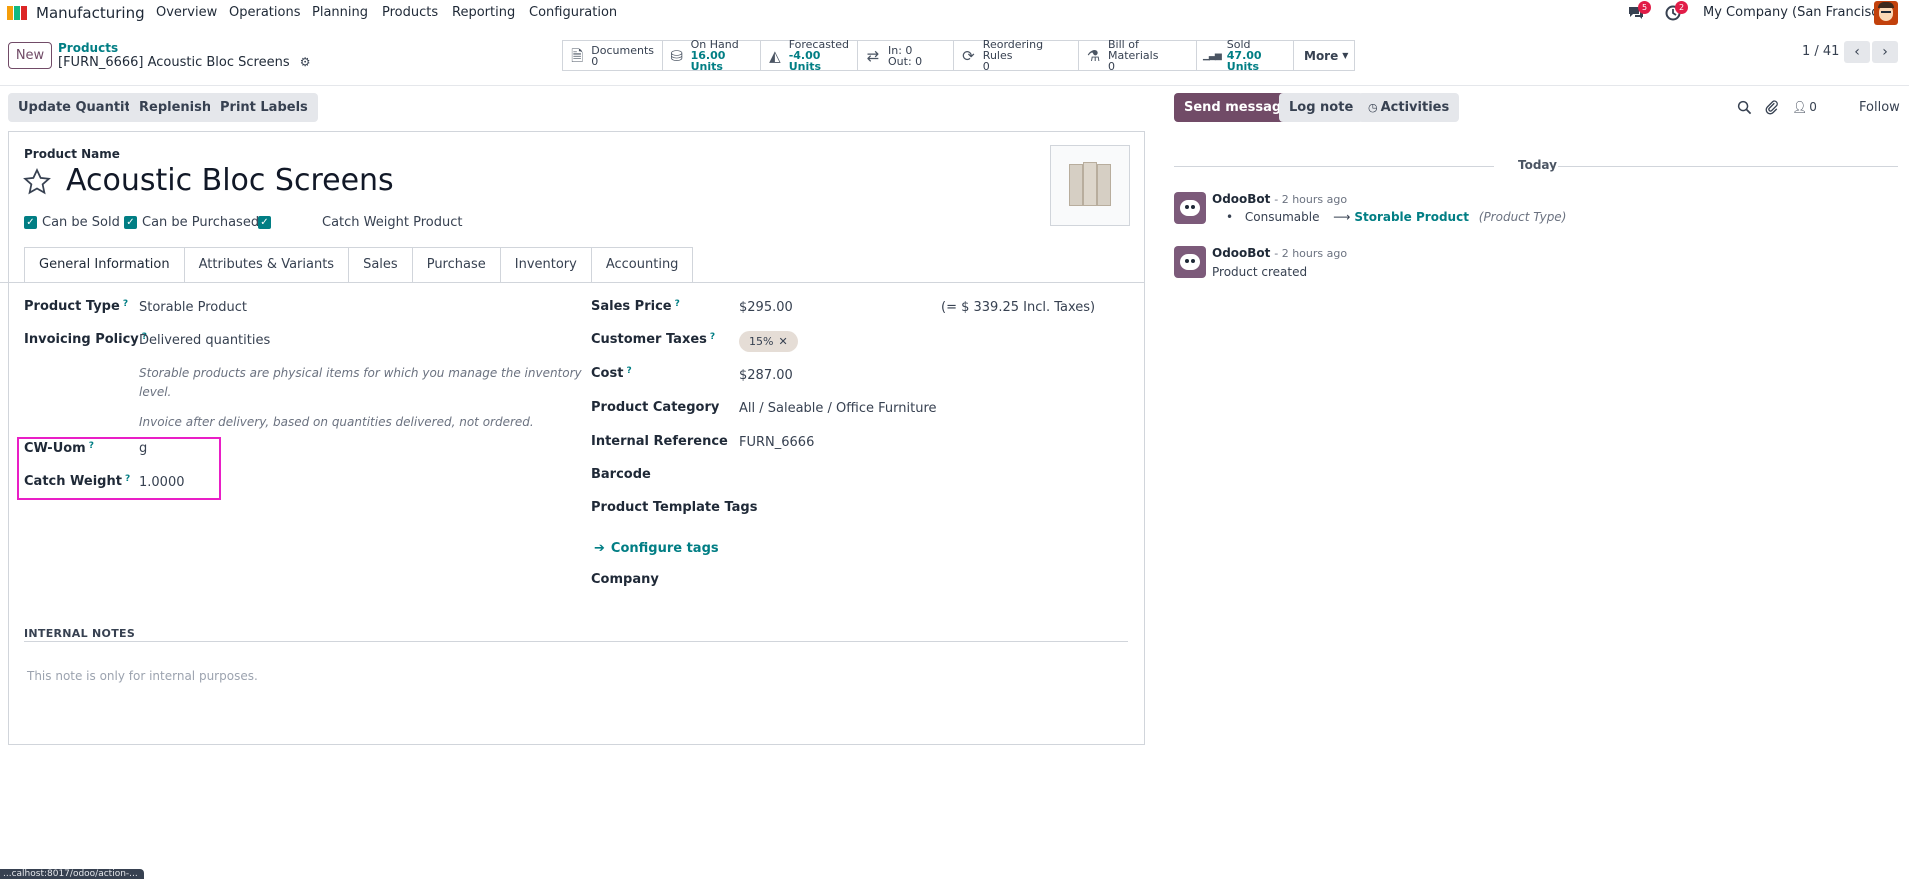 The width and height of the screenshot is (1909, 879). I want to click on breadcrumb-current-record: [FURN_6666] Acoustic Bloc Screens ⚙, so click(184, 62).